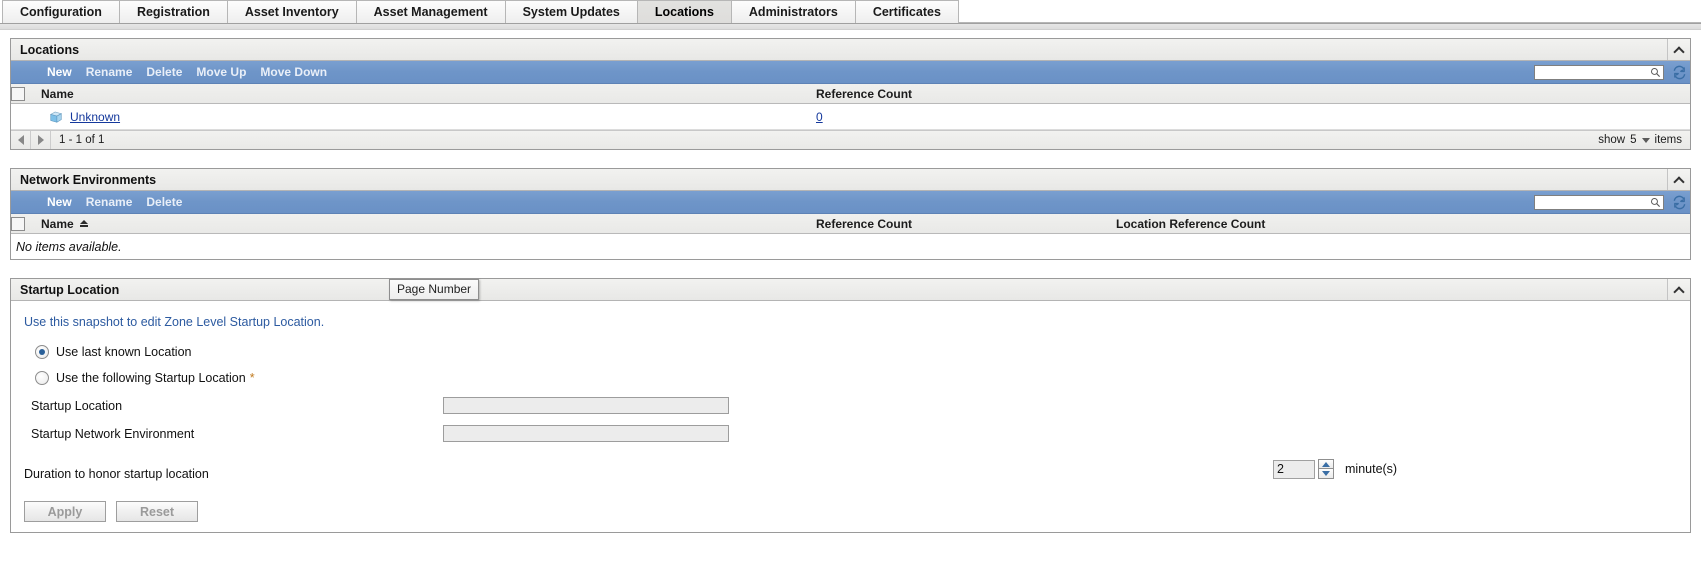 This screenshot has width=1701, height=569. I want to click on locations-row-reference-count-cell: 0, so click(1253, 116).